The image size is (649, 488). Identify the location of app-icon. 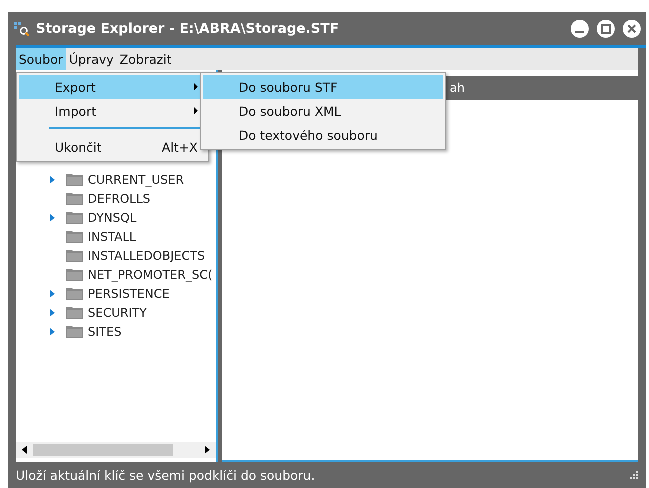
(22, 28).